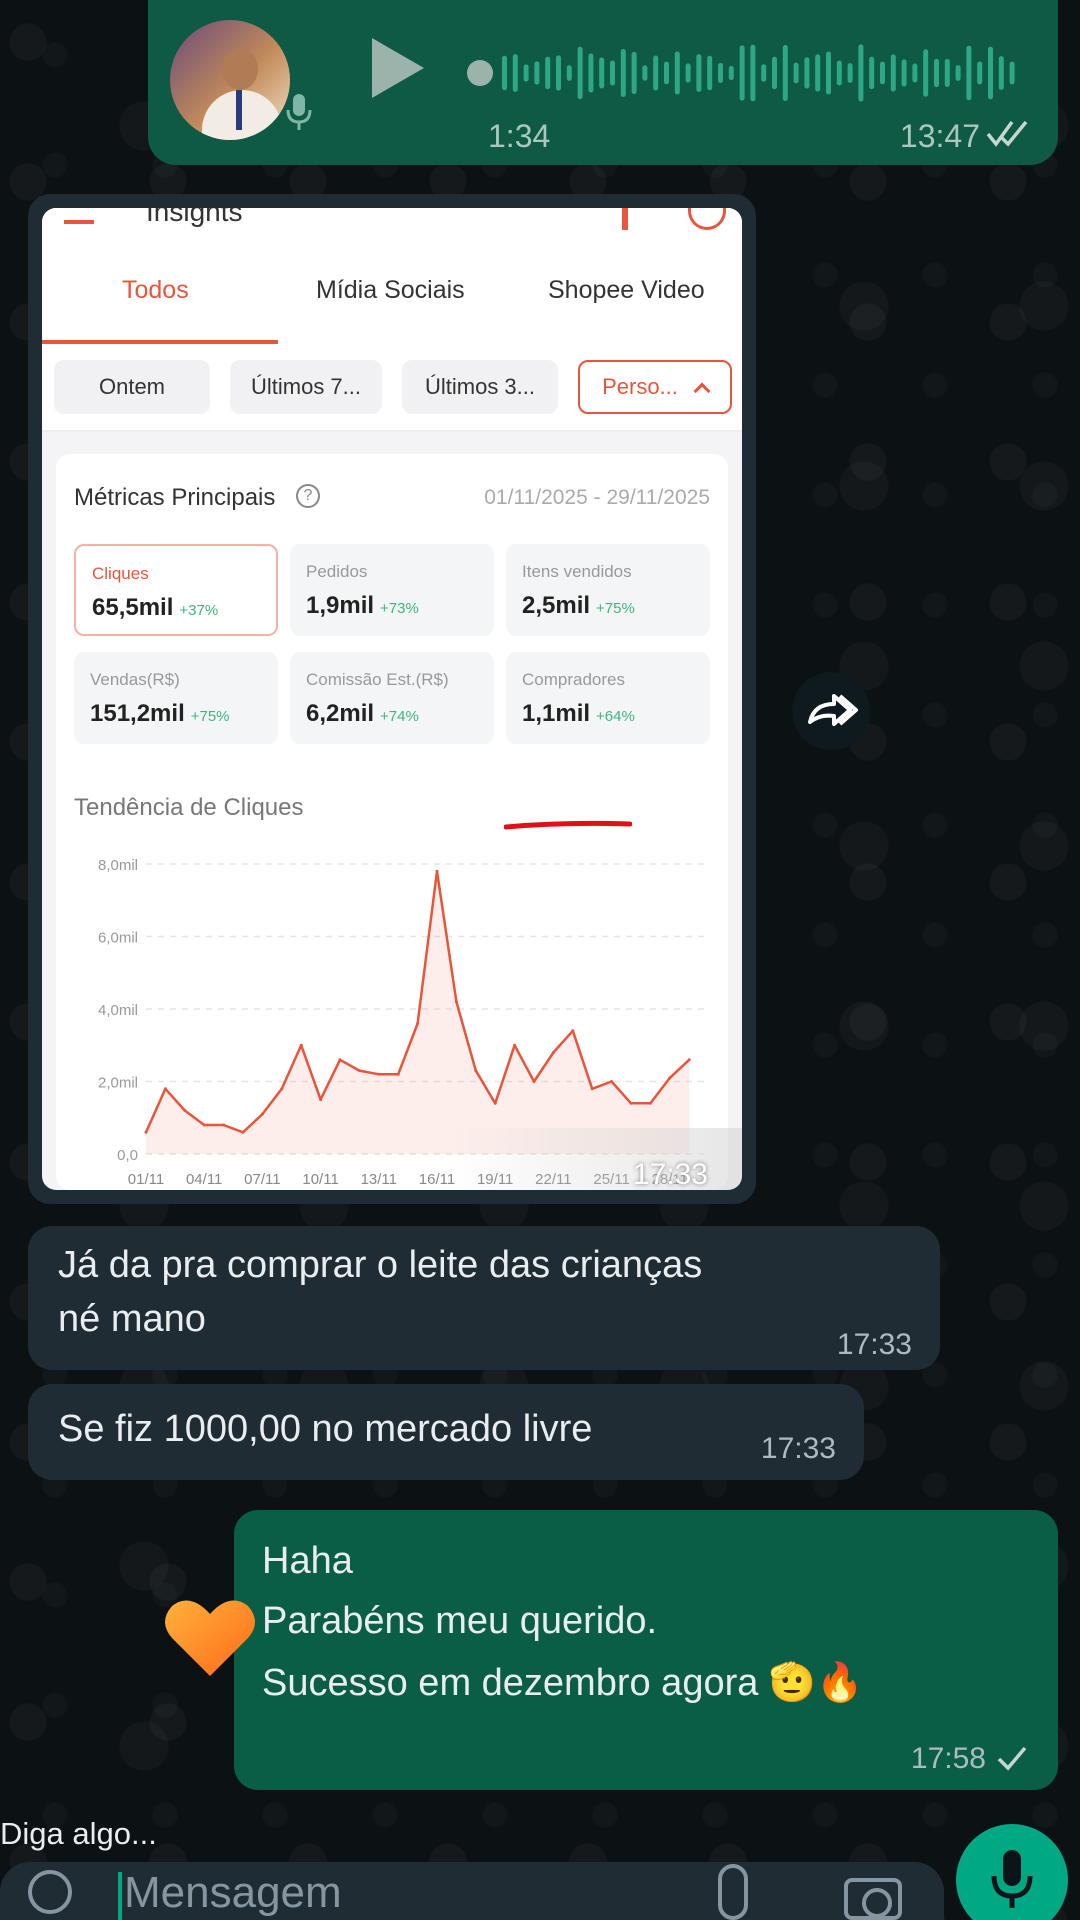 Image resolution: width=1080 pixels, height=1920 pixels. I want to click on x-tick-label: 07/11, so click(262, 1179).